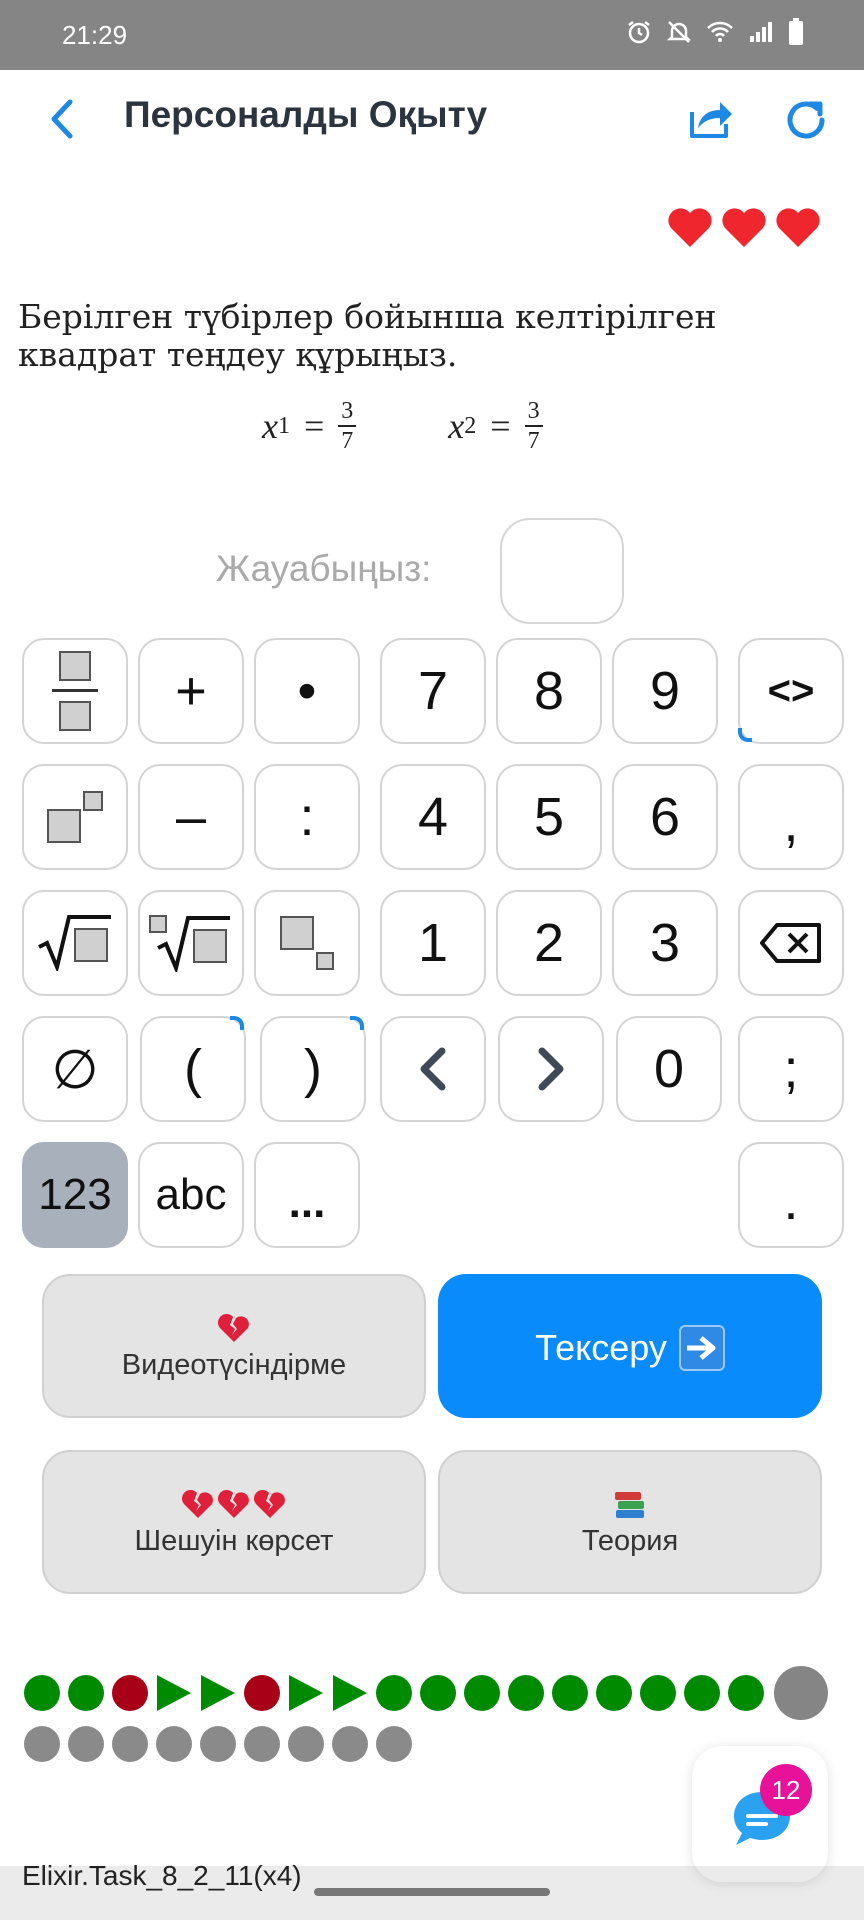 This screenshot has height=1920, width=864. Describe the element at coordinates (791, 943) in the screenshot. I see `backspace-key` at that location.